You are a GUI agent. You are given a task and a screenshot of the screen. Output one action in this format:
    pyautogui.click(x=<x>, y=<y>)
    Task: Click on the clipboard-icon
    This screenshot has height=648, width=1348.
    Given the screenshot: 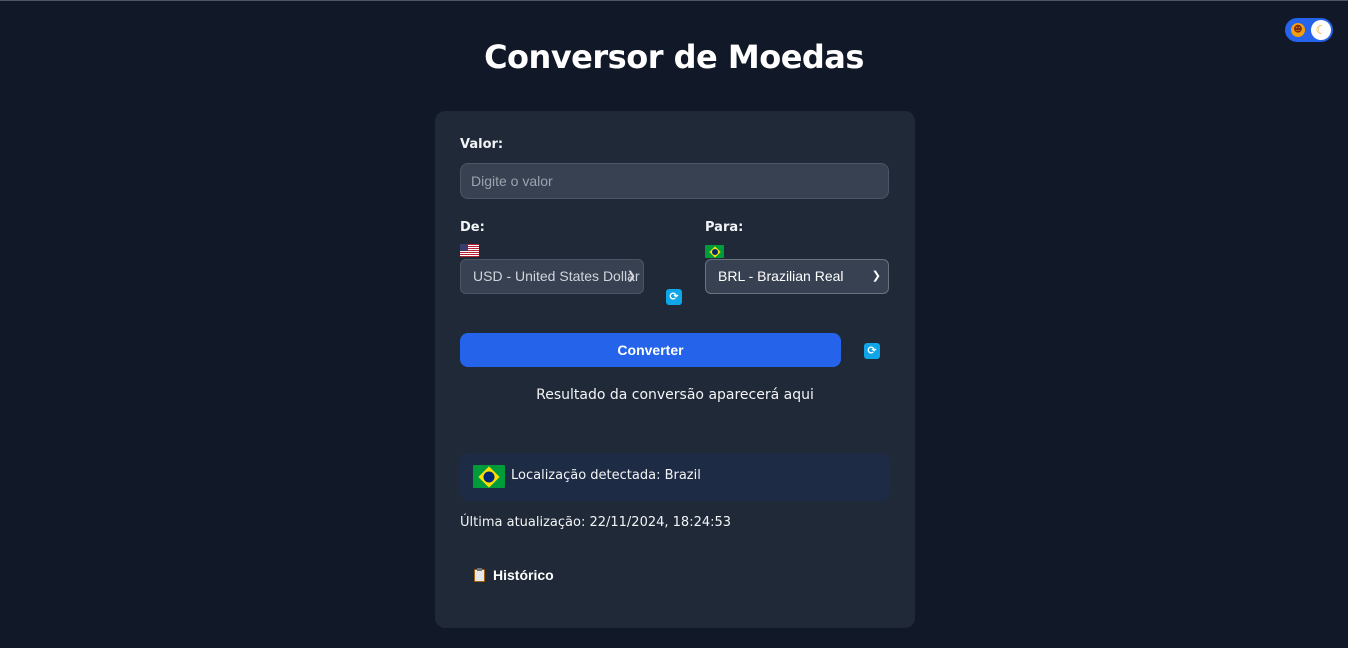 What is the action you would take?
    pyautogui.click(x=479, y=575)
    